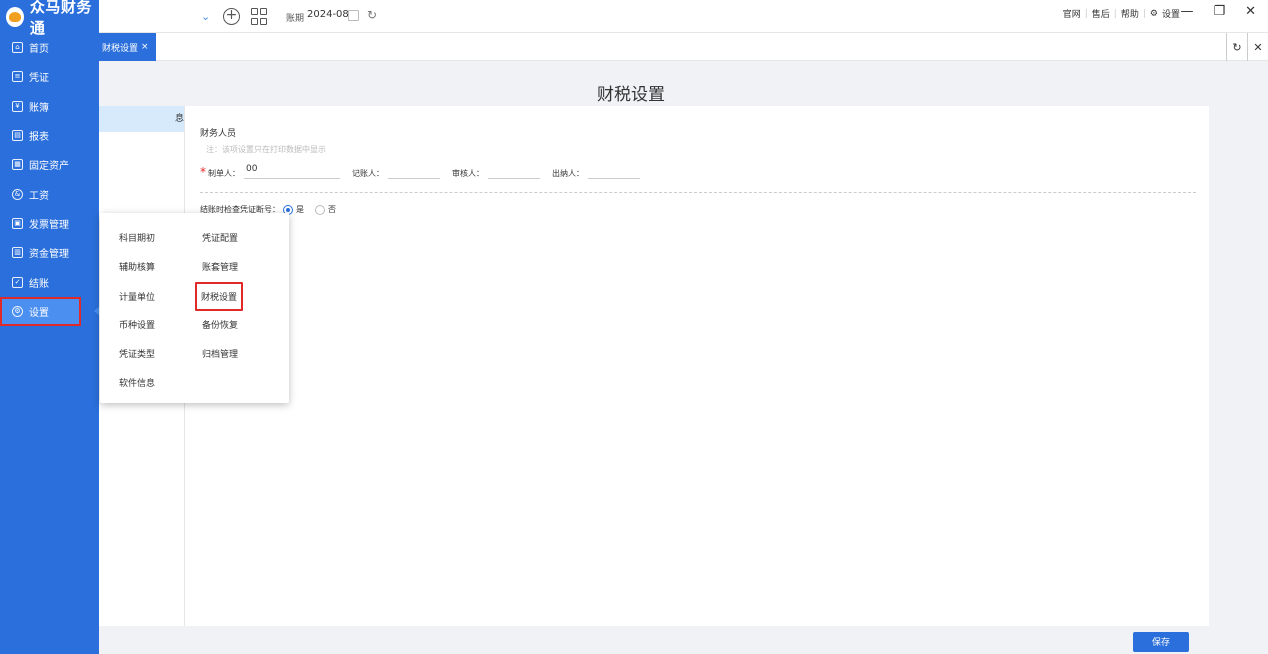 This screenshot has height=654, width=1268. Describe the element at coordinates (220, 237) in the screenshot. I see `menu-item-voucher-config: 凭证配置` at that location.